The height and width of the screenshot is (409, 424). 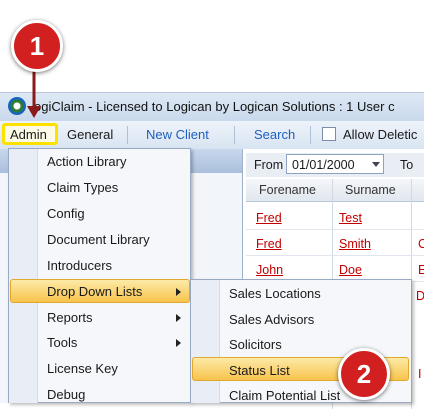 I want to click on step-1-callout: 1, so click(x=37, y=46).